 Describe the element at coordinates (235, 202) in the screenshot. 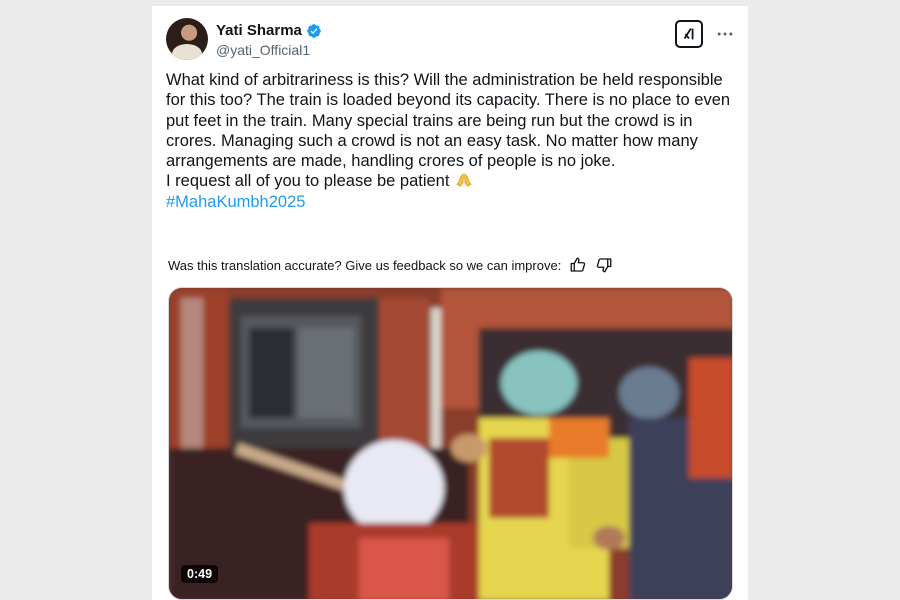

I see `hashtag-link: #MahaKumbh2025` at that location.